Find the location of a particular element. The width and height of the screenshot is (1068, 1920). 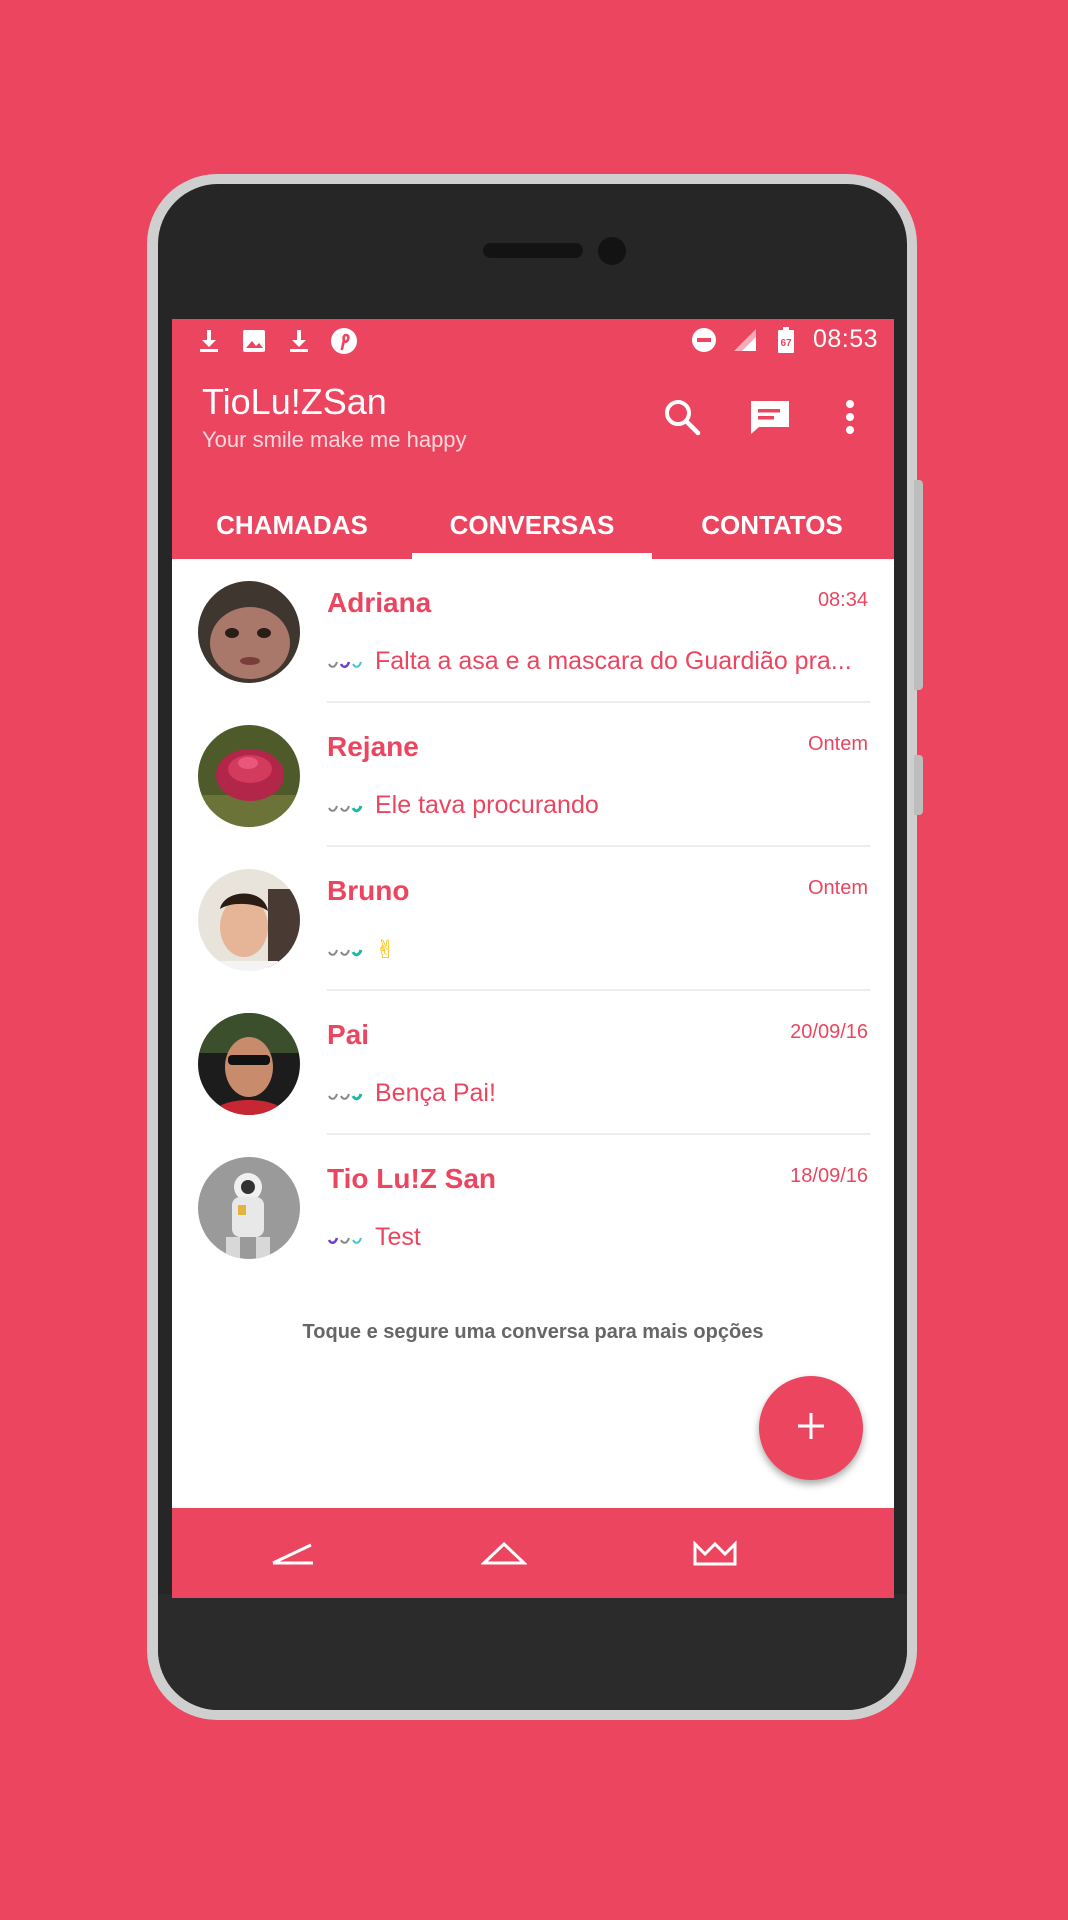

pinterest-icon is located at coordinates (343, 340).